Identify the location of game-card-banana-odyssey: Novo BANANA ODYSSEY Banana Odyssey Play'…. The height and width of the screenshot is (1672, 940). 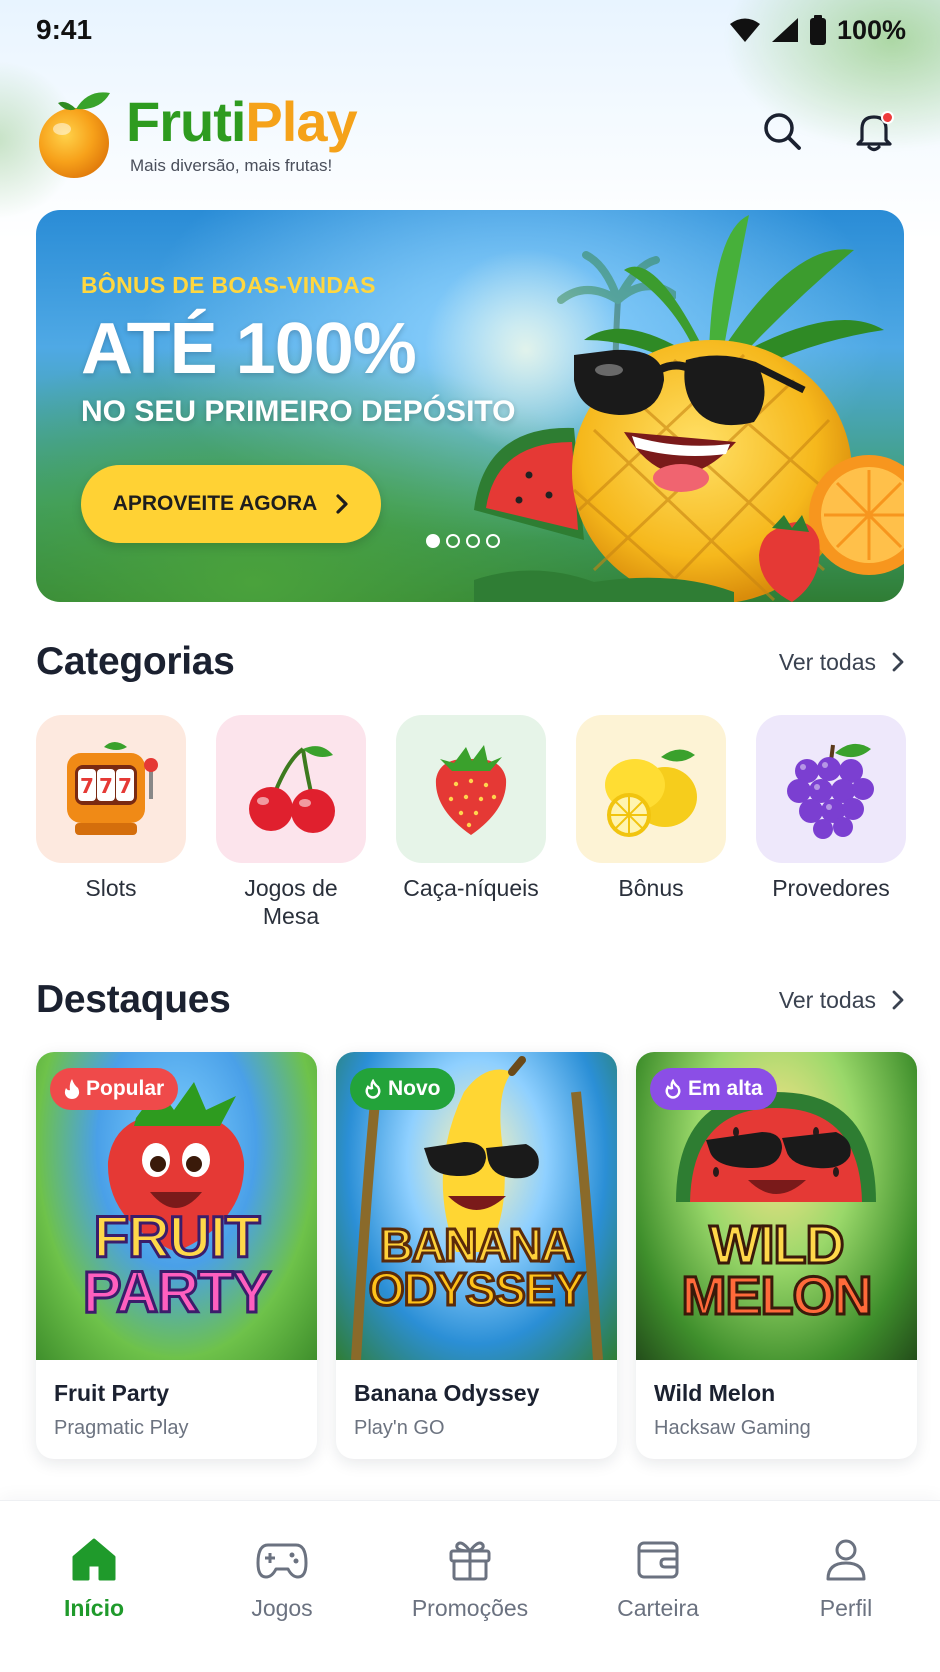
(476, 1255).